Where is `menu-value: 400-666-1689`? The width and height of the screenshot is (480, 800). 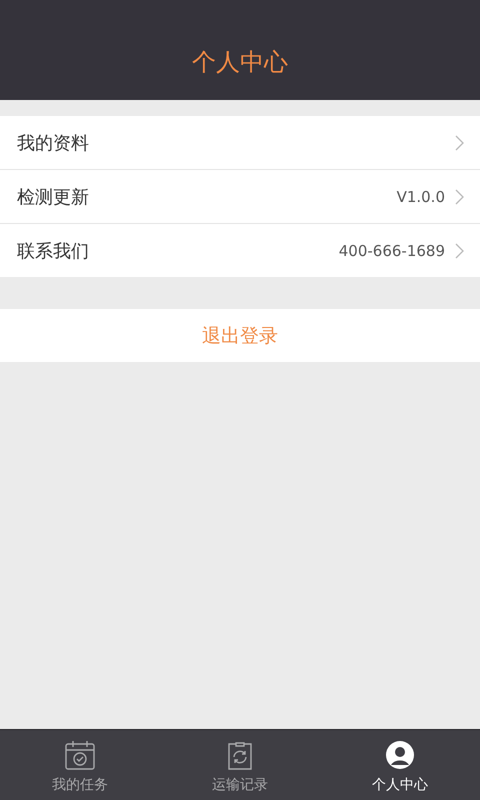 menu-value: 400-666-1689 is located at coordinates (391, 251).